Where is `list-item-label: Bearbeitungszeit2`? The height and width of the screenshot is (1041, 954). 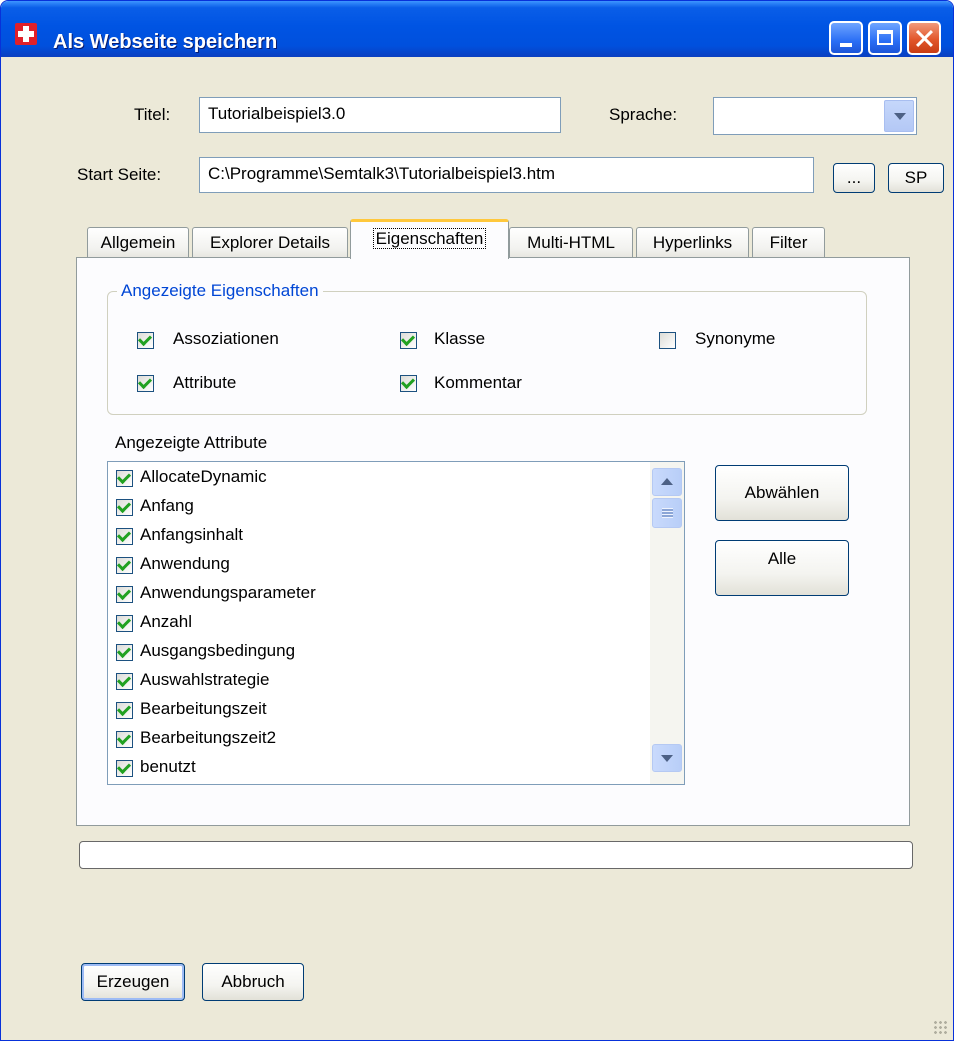 list-item-label: Bearbeitungszeit2 is located at coordinates (208, 737).